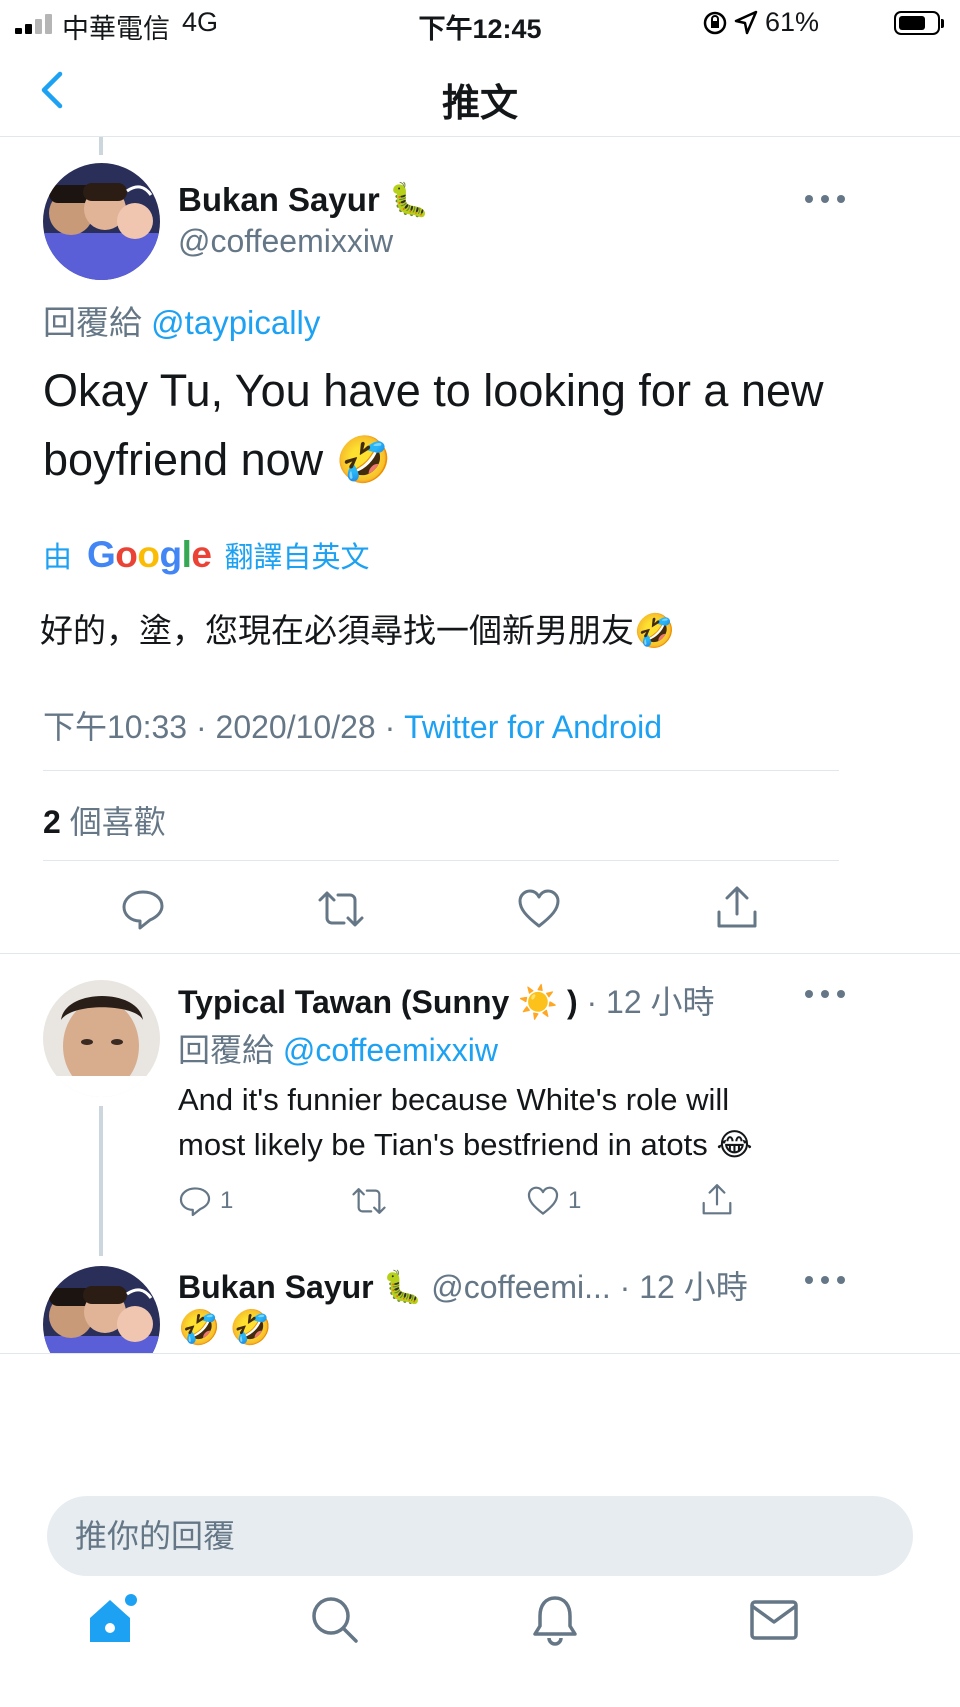  I want to click on reply-context: 回覆給 @taypically, so click(182, 322).